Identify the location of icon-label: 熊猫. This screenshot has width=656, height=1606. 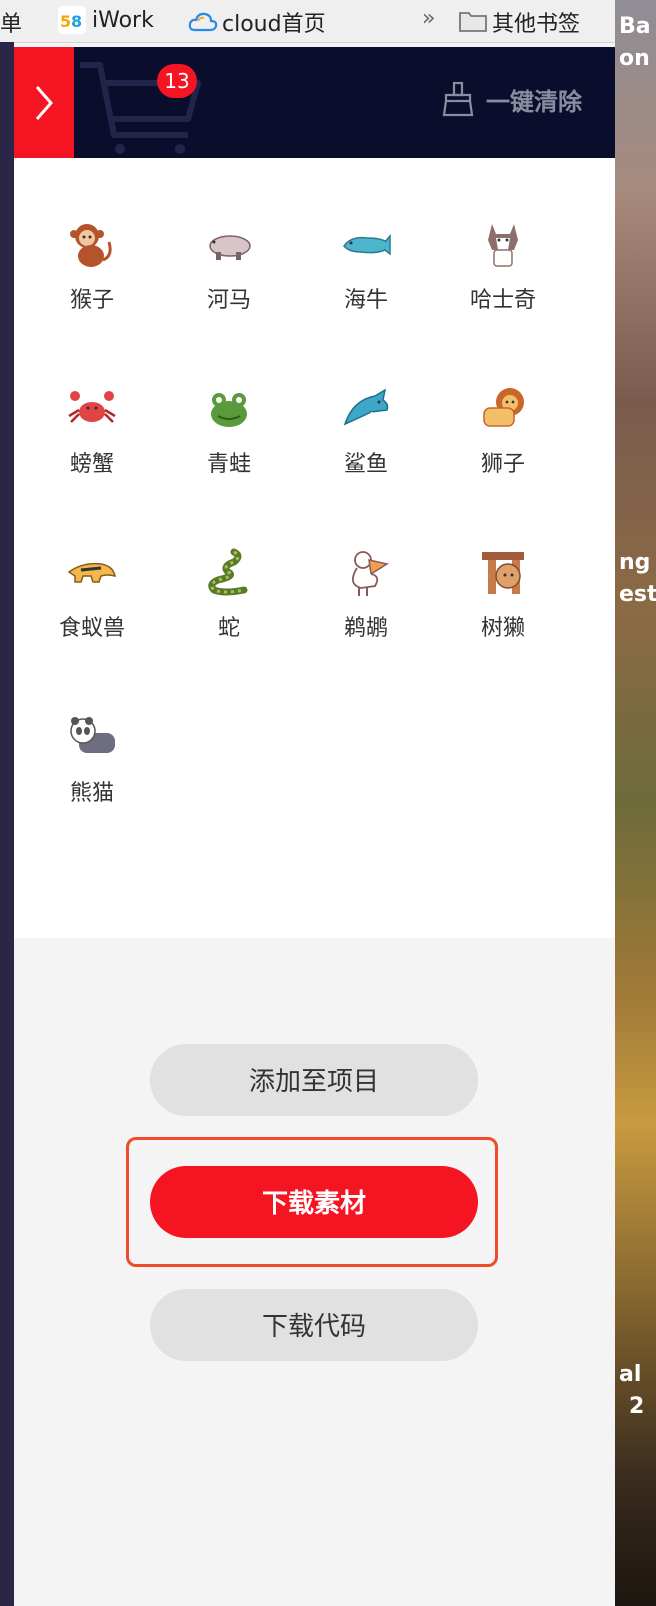
(91, 793).